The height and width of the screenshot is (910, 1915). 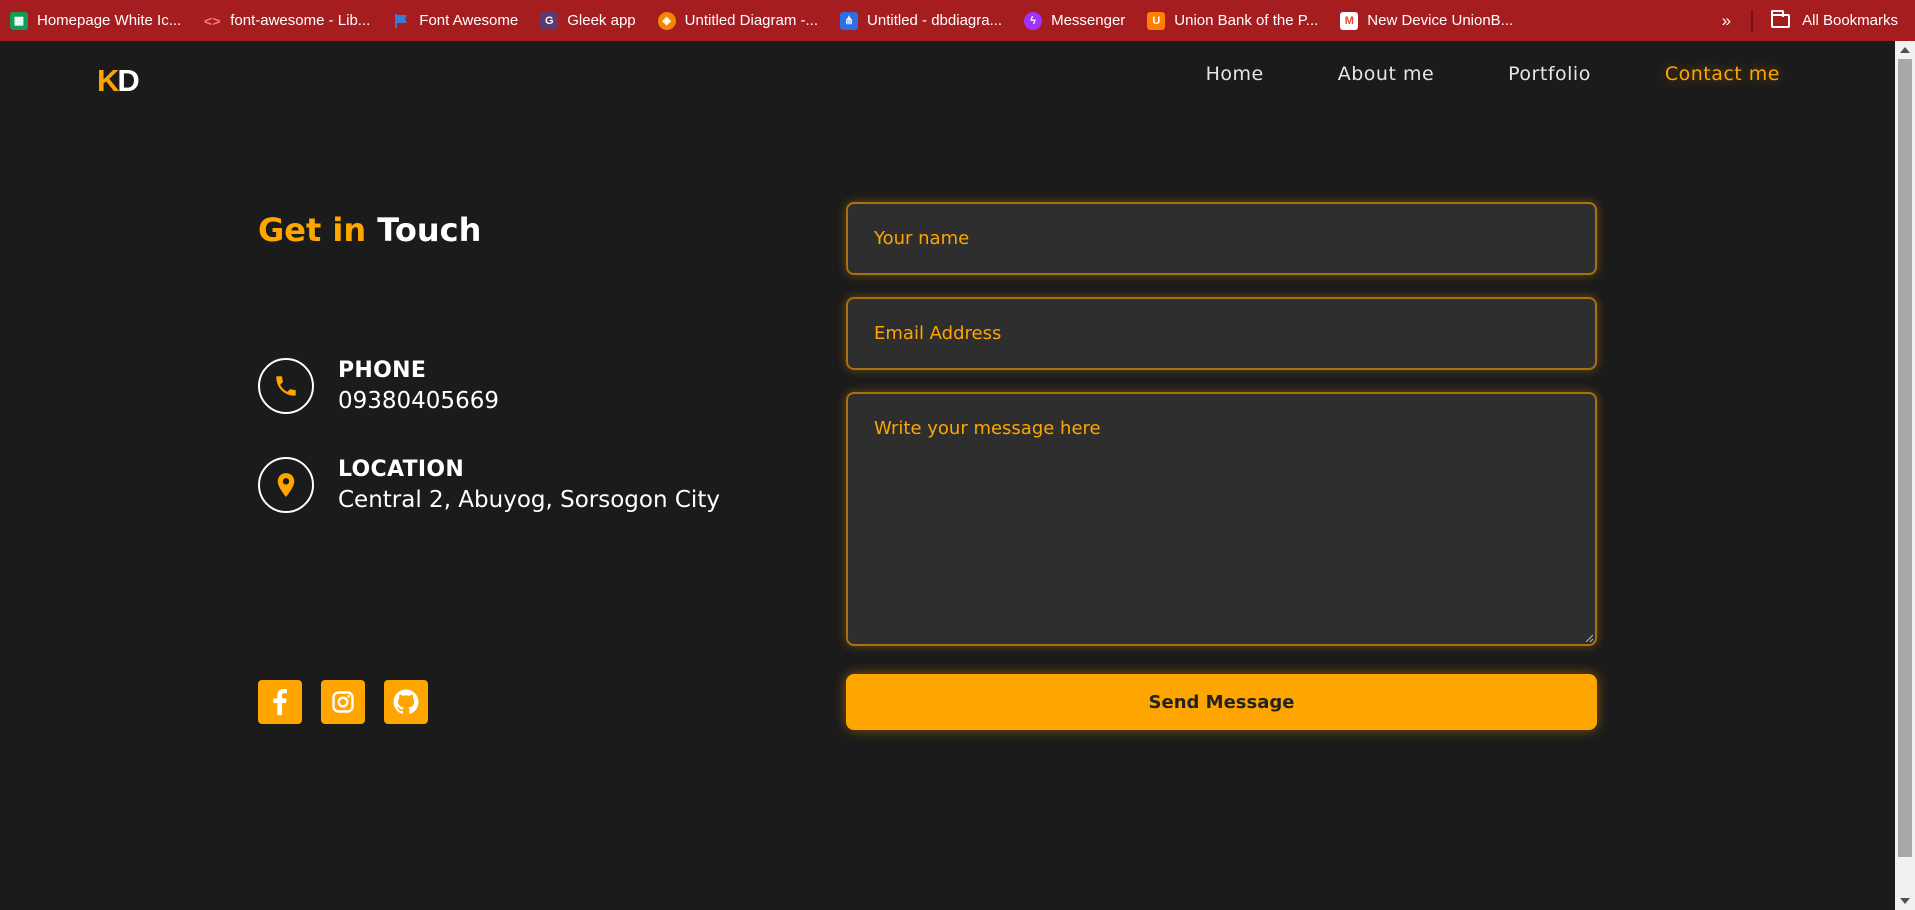 What do you see at coordinates (406, 702) in the screenshot?
I see `github-icon` at bounding box center [406, 702].